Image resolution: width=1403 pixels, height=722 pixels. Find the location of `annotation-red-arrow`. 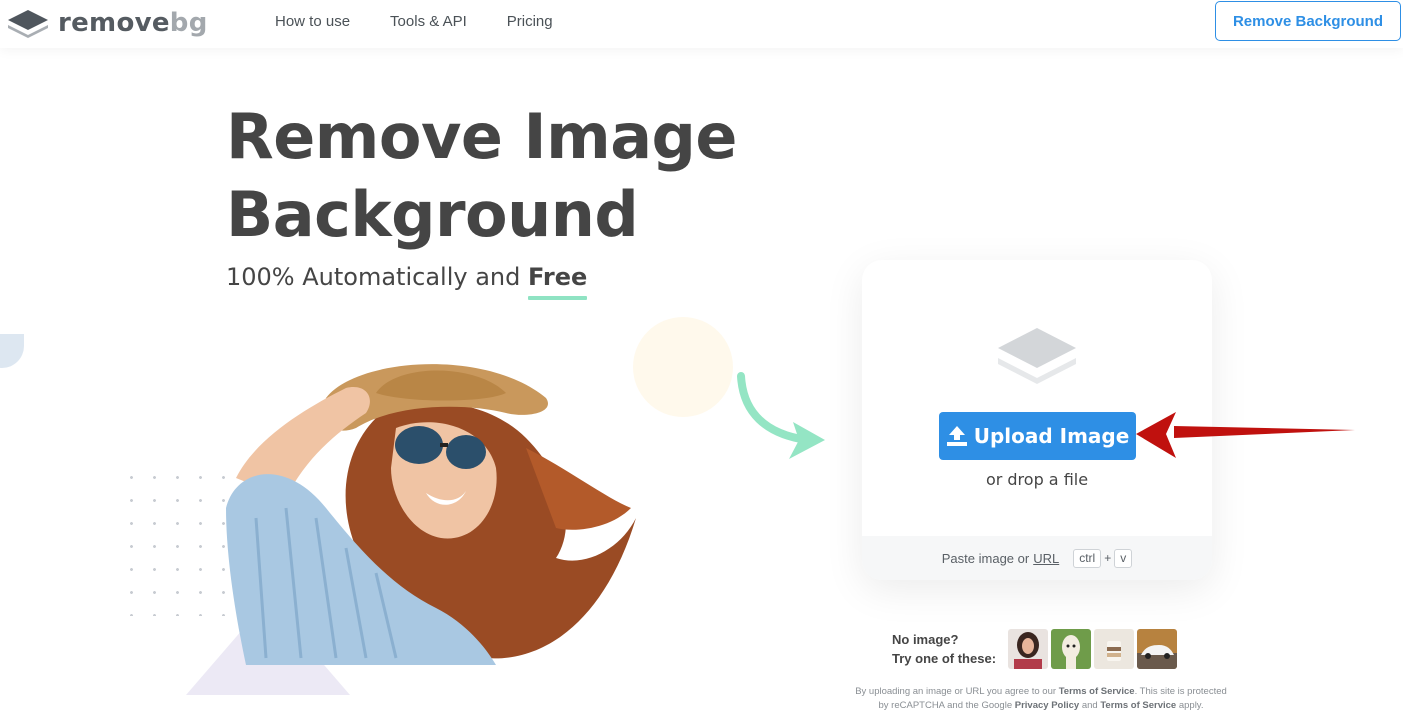

annotation-red-arrow is located at coordinates (1245, 435).